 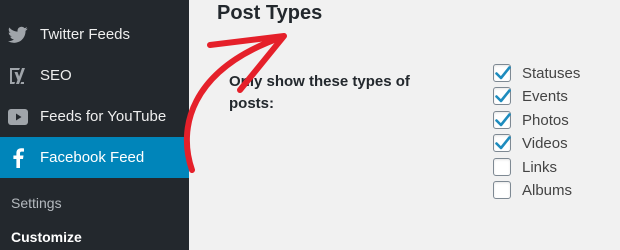 What do you see at coordinates (270, 13) in the screenshot?
I see `section-title: Post Types` at bounding box center [270, 13].